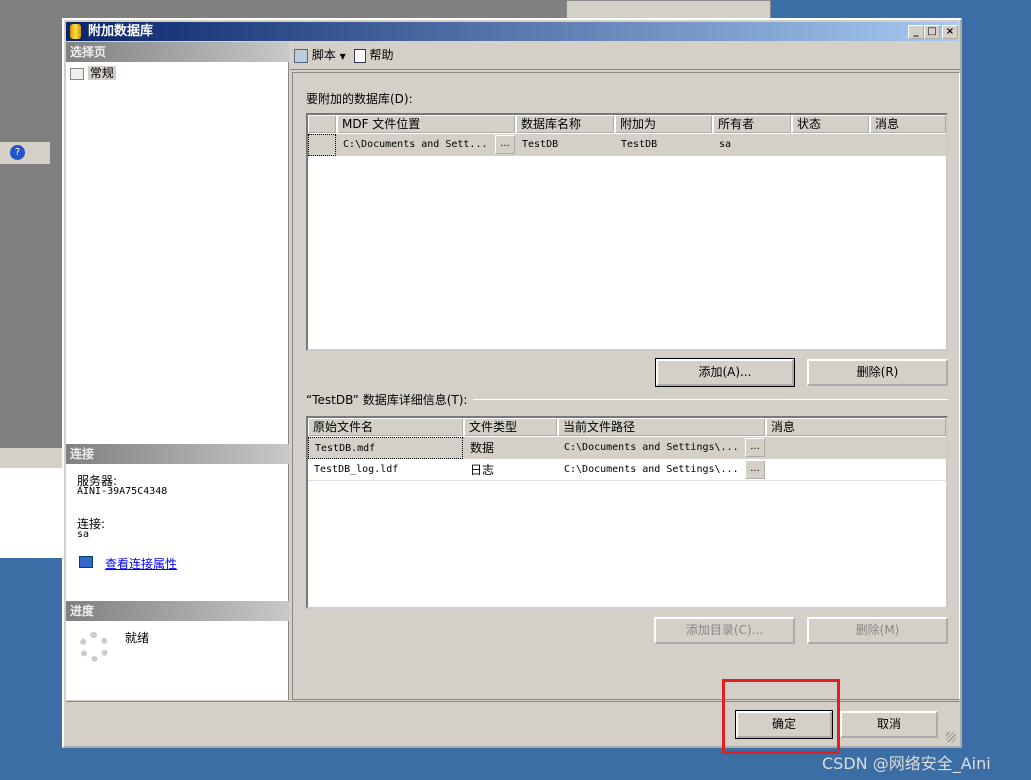 The height and width of the screenshot is (780, 1031). Describe the element at coordinates (75, 31) in the screenshot. I see `database-icon` at that location.